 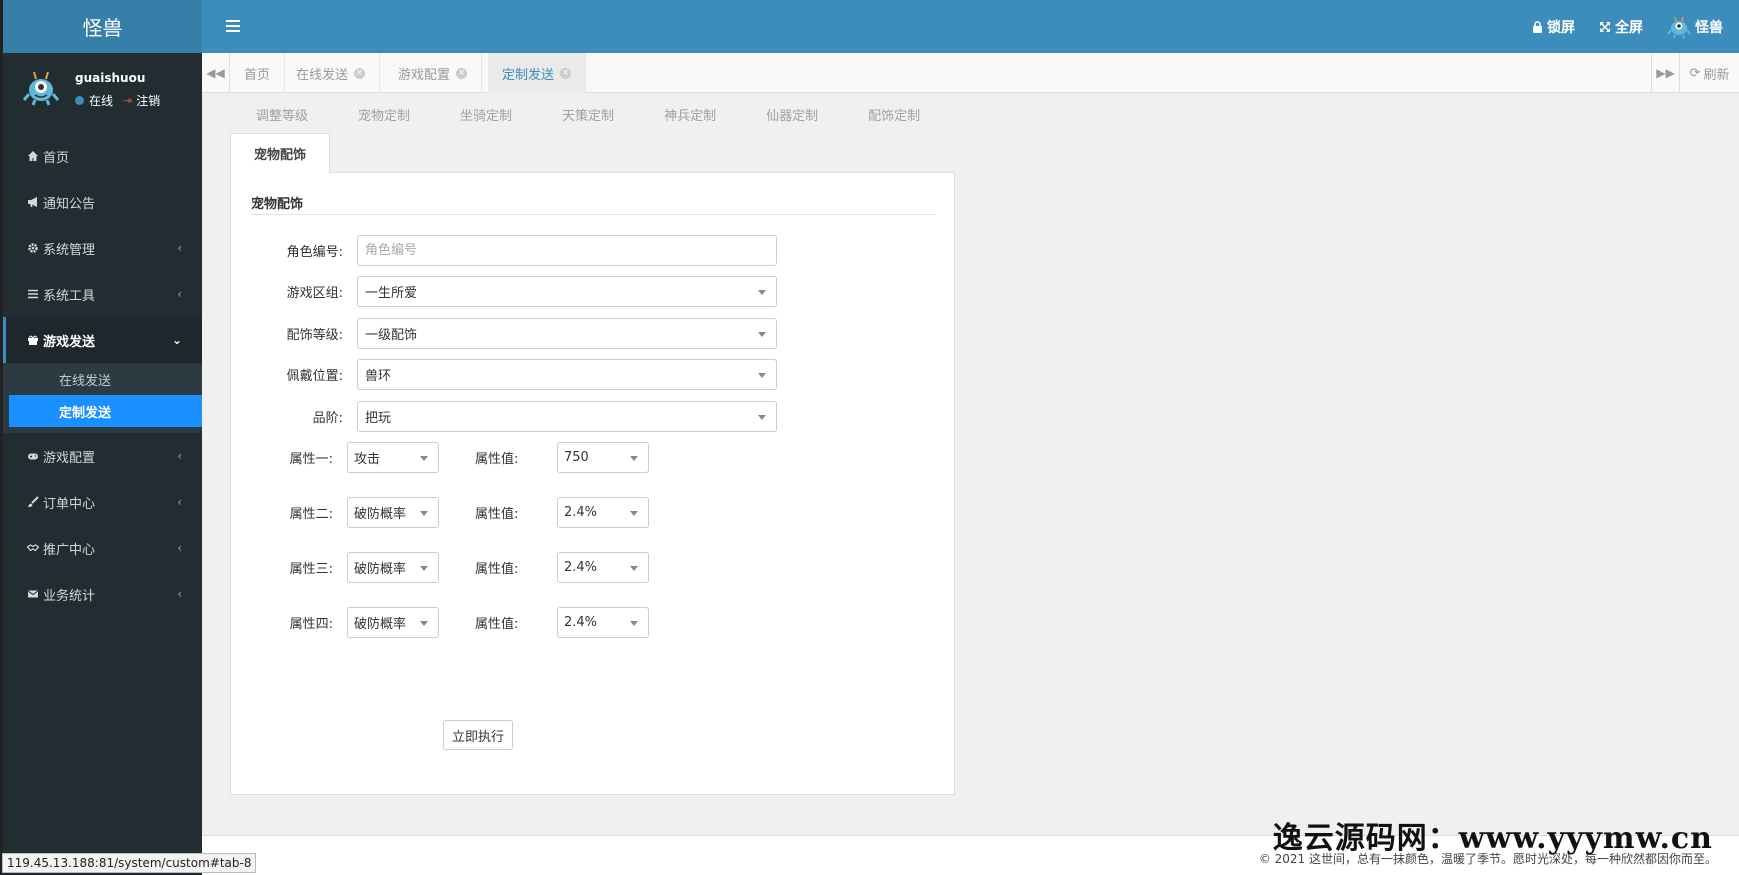 What do you see at coordinates (101, 26) in the screenshot?
I see `app-logo: 怪兽` at bounding box center [101, 26].